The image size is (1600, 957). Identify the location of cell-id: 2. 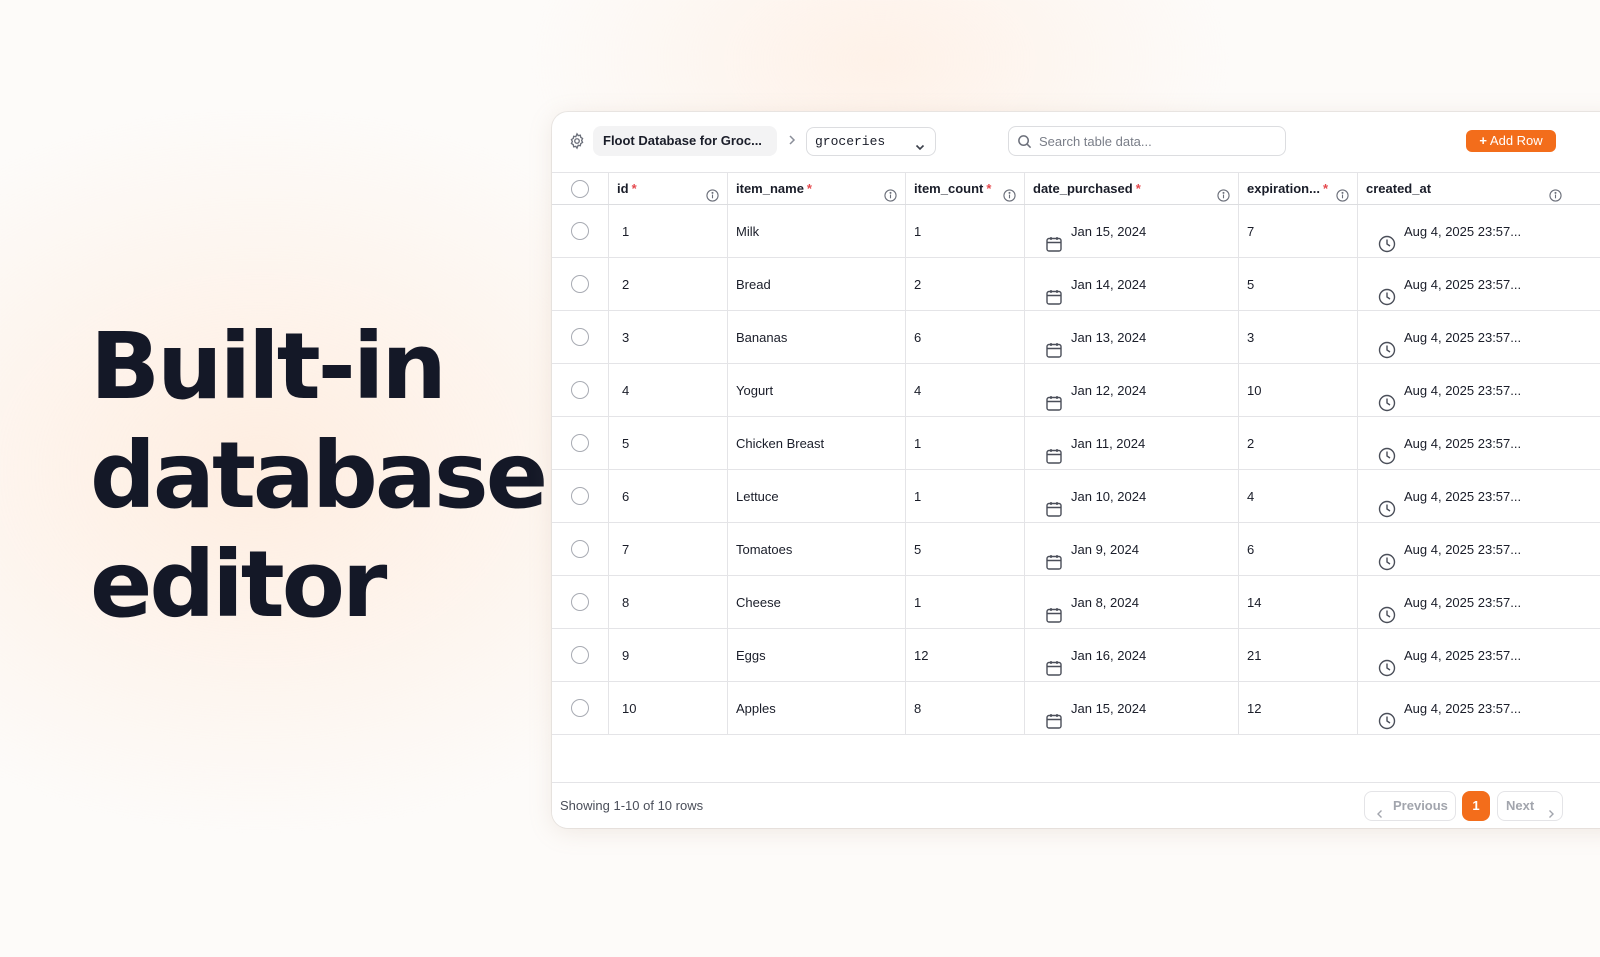
(668, 284).